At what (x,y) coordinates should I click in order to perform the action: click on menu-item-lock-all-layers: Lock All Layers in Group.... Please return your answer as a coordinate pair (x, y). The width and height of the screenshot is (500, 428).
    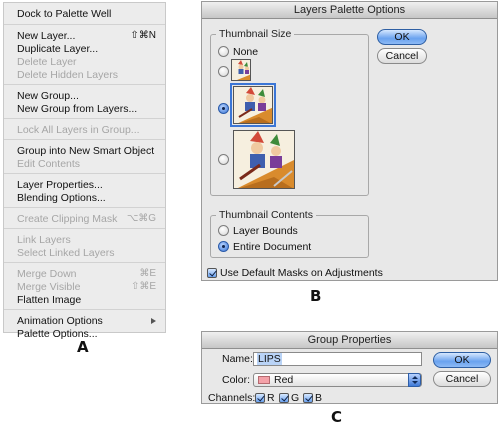
    Looking at the image, I should click on (84, 130).